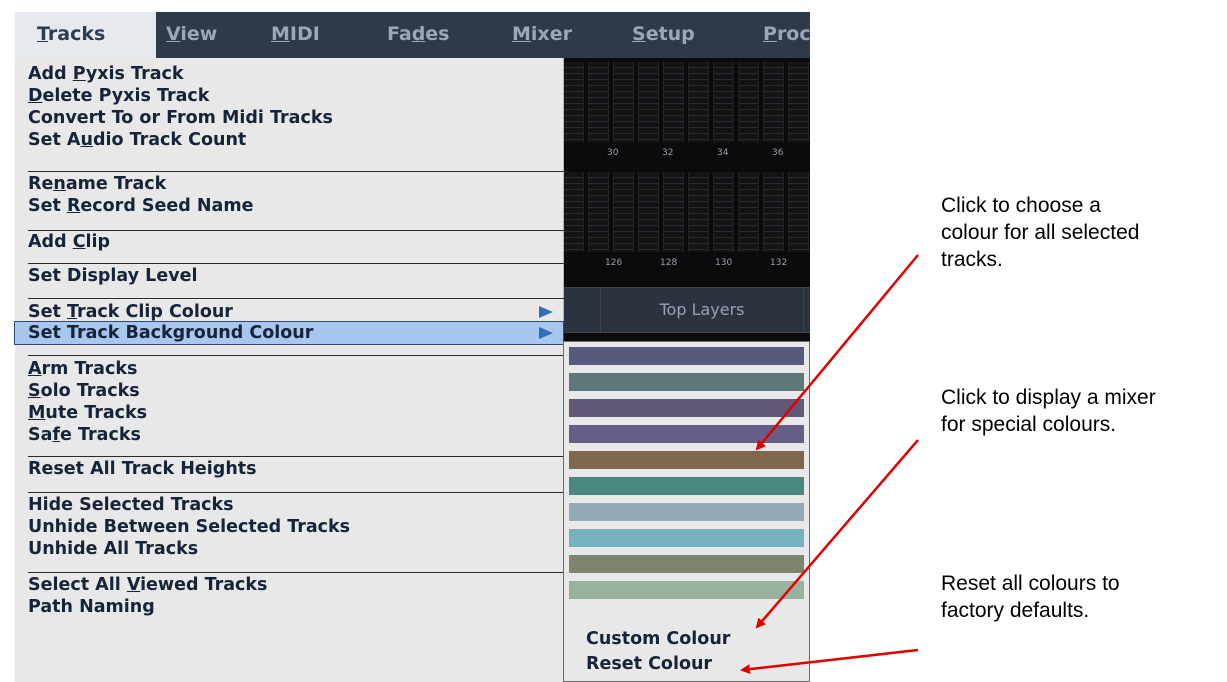 The height and width of the screenshot is (682, 1227). What do you see at coordinates (837, 534) in the screenshot?
I see `arrow-to-custom-colour` at bounding box center [837, 534].